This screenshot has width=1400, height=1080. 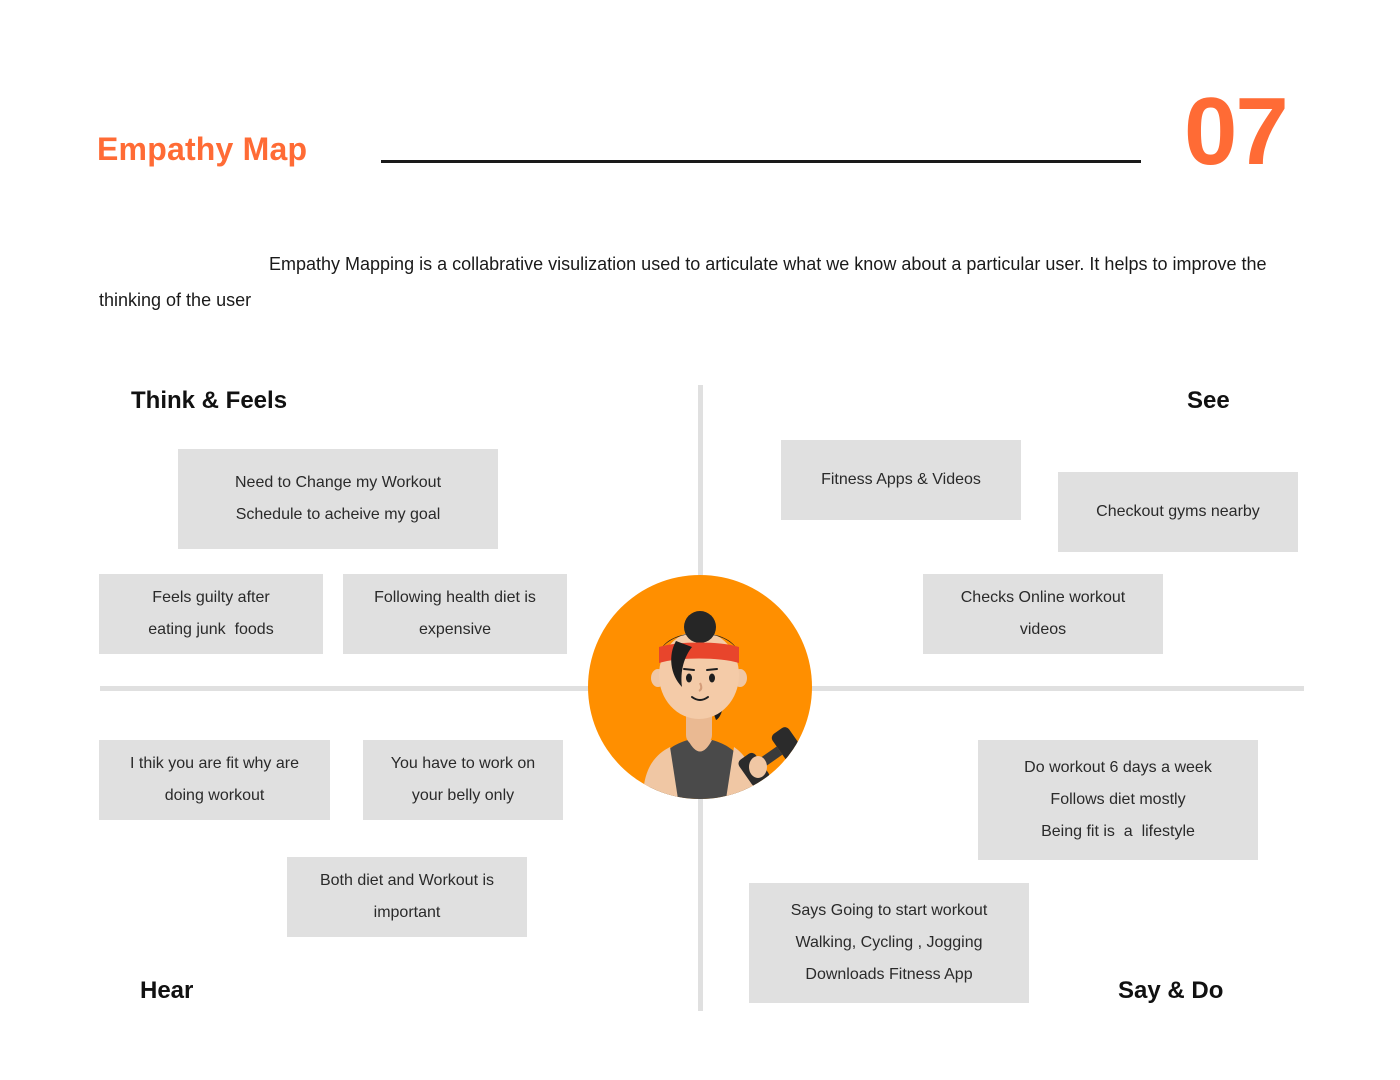 I want to click on note-hear: You have to work on your belly only, so click(x=463, y=780).